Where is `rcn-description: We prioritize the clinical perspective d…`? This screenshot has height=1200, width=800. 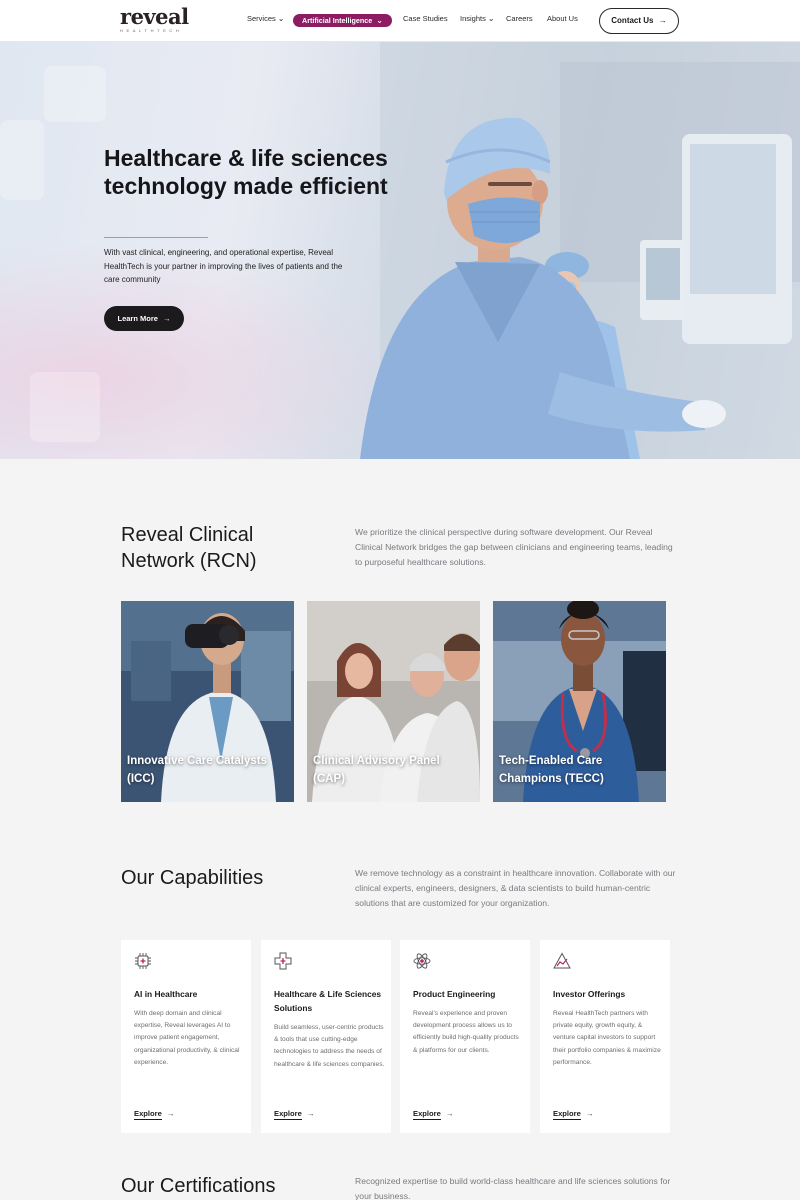 rcn-description: We prioritize the clinical perspective d… is located at coordinates (514, 547).